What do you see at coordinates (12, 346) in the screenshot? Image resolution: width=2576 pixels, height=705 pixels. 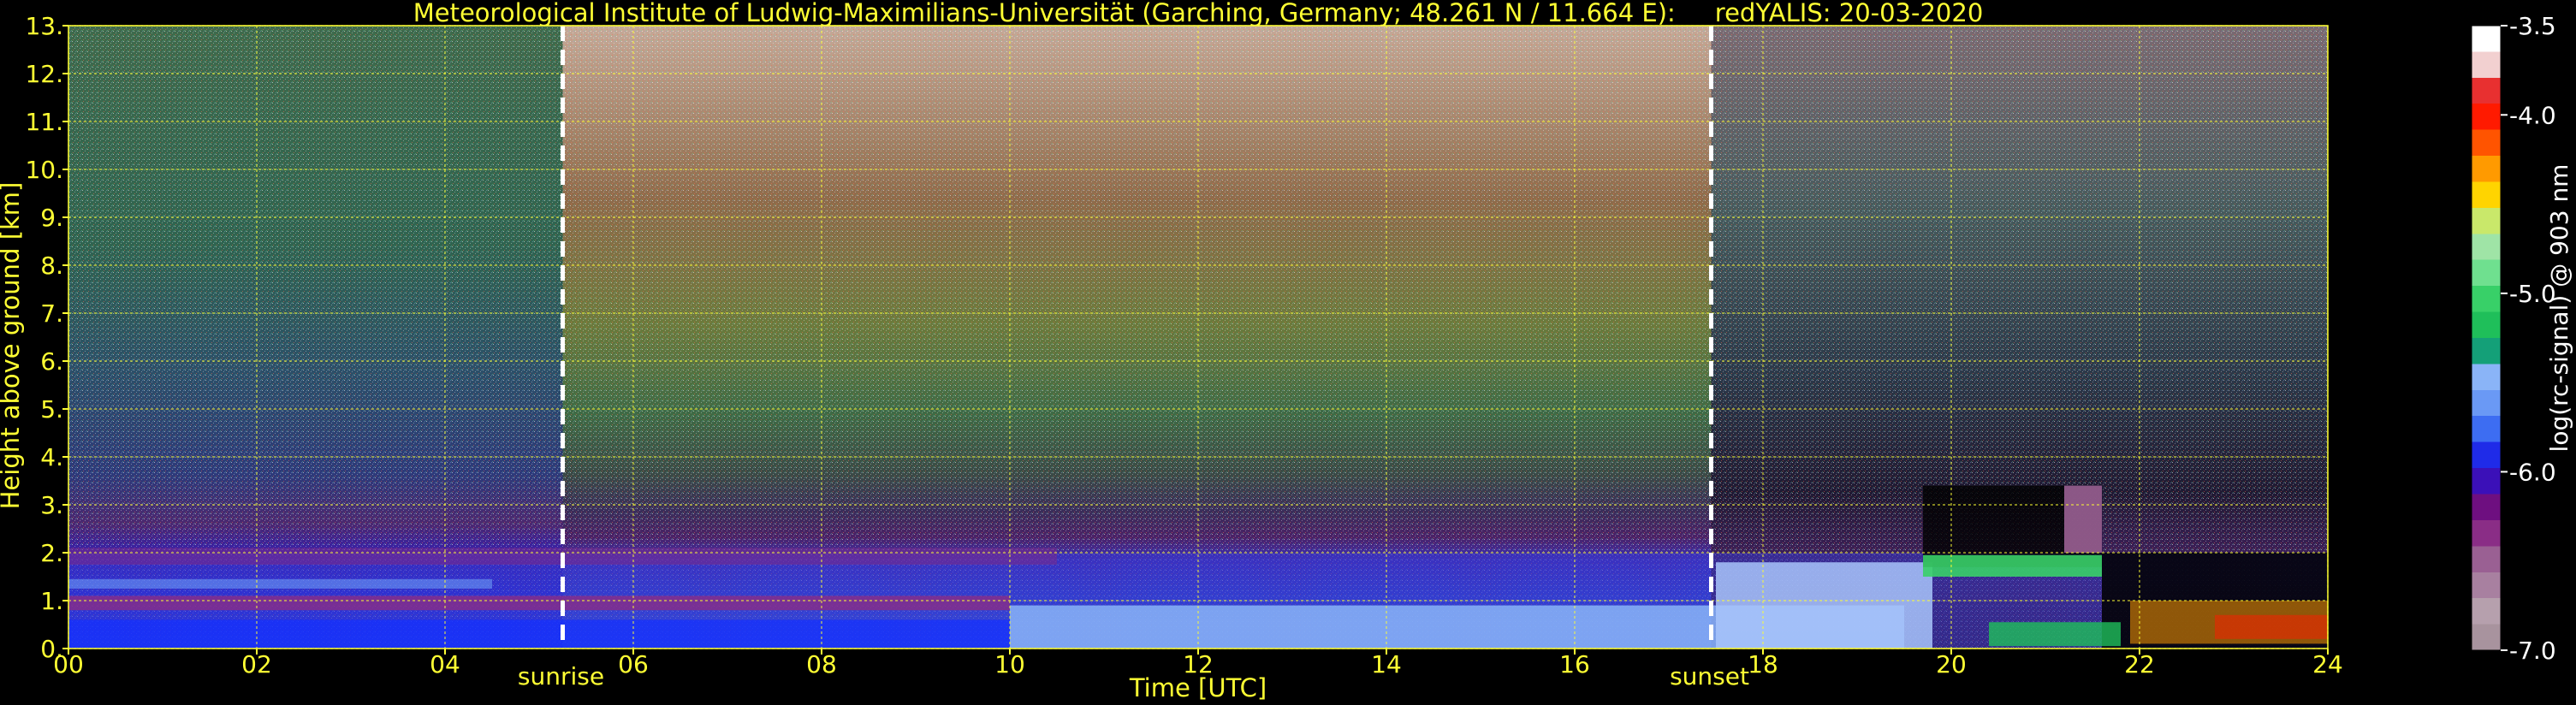 I see `y-axis-label: Height above ground [km]` at bounding box center [12, 346].